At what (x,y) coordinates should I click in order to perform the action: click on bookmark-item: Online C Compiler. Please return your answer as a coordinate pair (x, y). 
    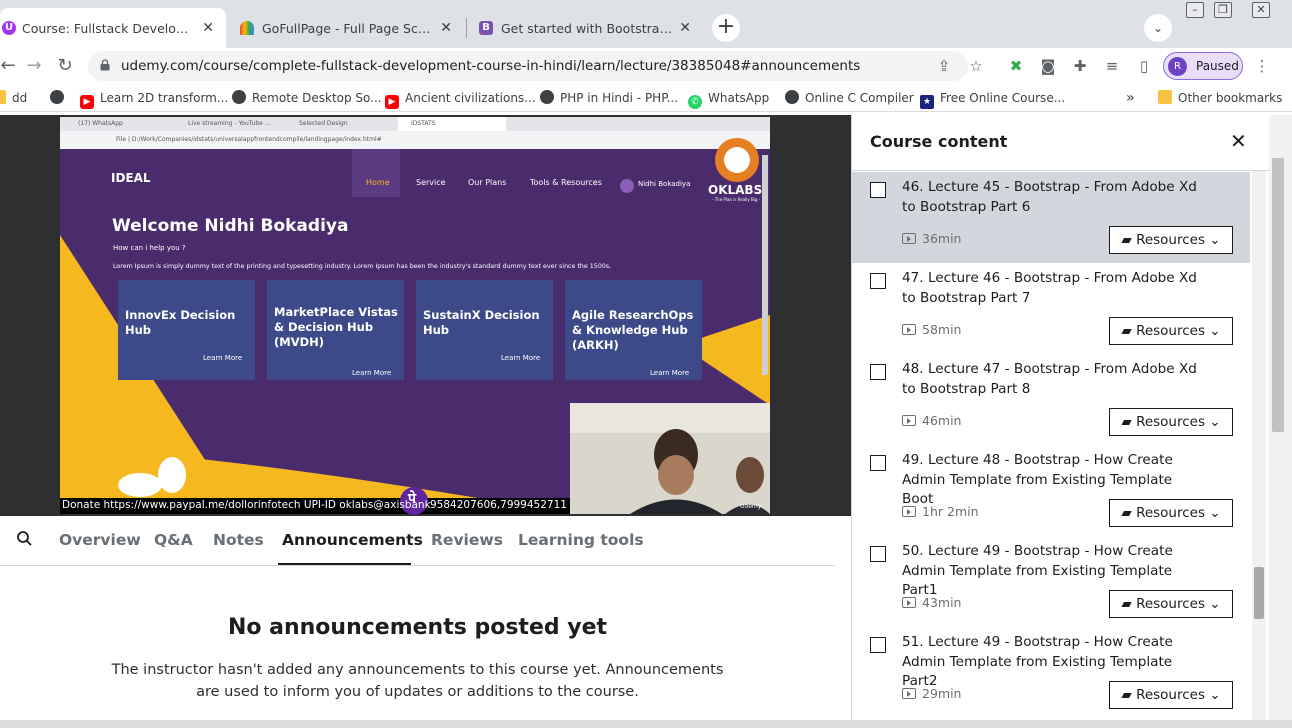
    Looking at the image, I should click on (849, 98).